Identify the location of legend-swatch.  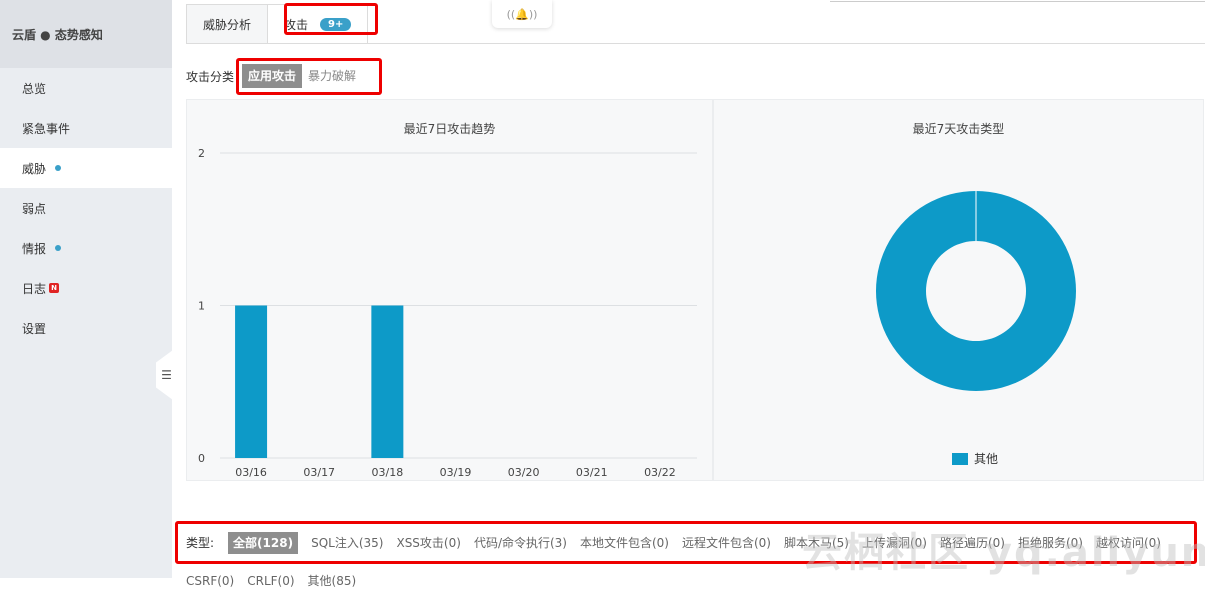
(960, 458).